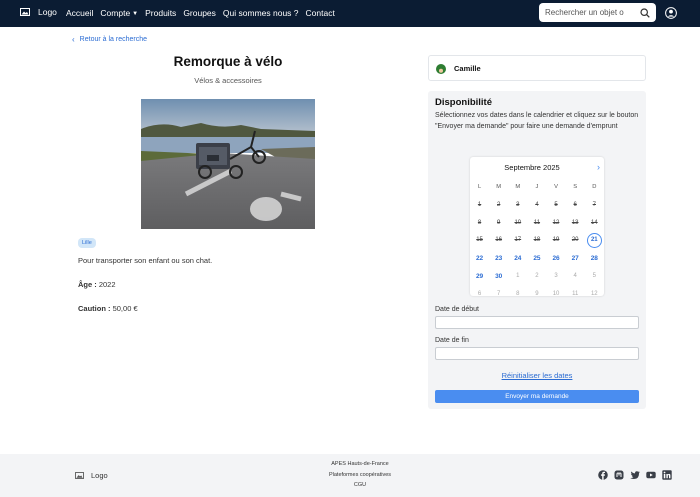 This screenshot has height=497, width=700. I want to click on calendar-day: 14, so click(594, 222).